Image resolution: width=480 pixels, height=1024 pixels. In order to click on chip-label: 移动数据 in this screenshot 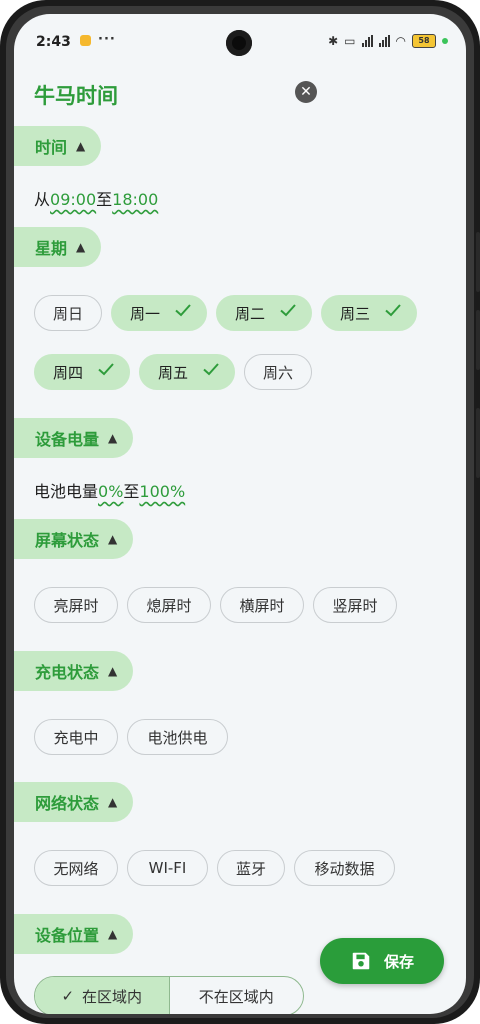, I will do `click(344, 868)`.